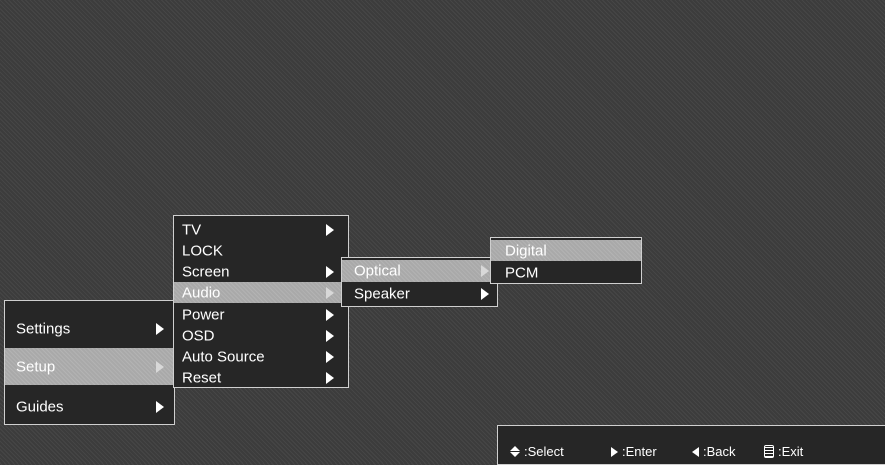 This screenshot has width=885, height=465. Describe the element at coordinates (515, 451) in the screenshot. I see `up-down-arrows-icon` at that location.